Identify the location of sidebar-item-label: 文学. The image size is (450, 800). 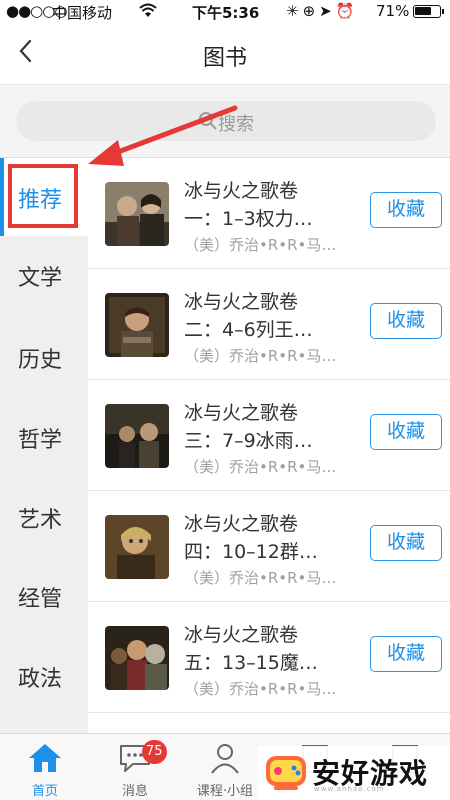
(40, 278).